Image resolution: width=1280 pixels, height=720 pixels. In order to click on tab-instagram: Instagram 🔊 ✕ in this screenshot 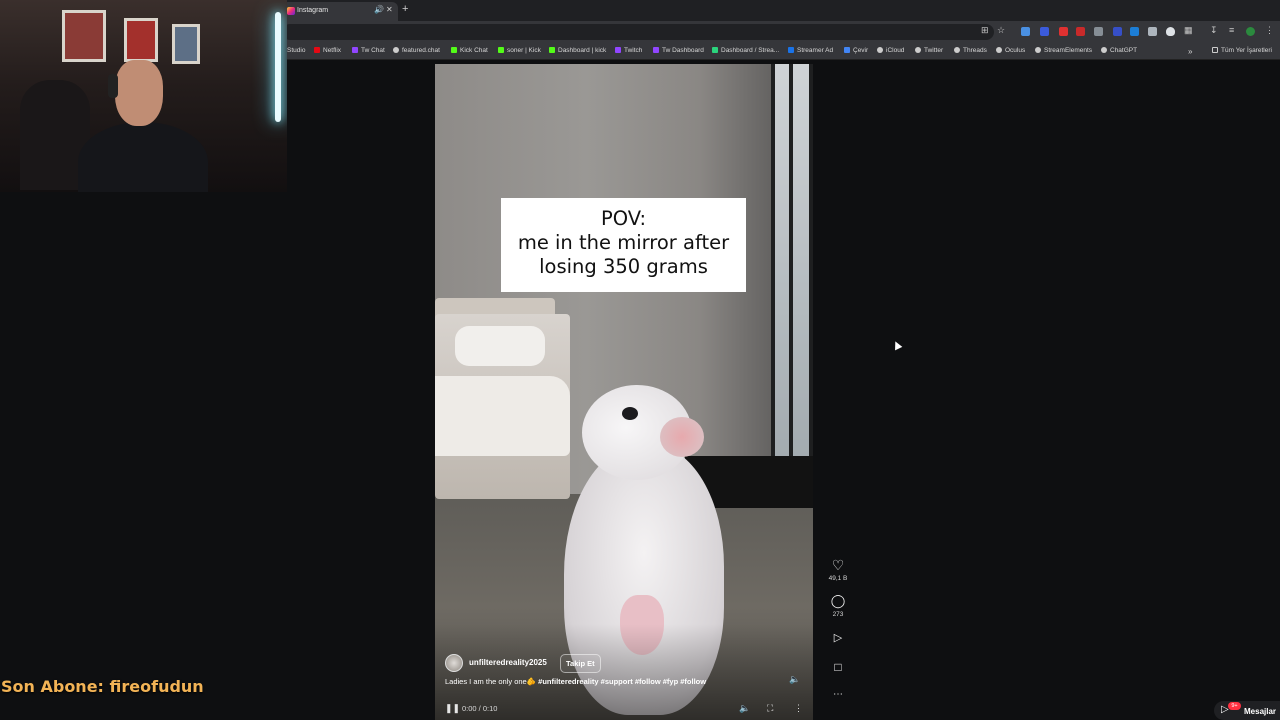, I will do `click(340, 11)`.